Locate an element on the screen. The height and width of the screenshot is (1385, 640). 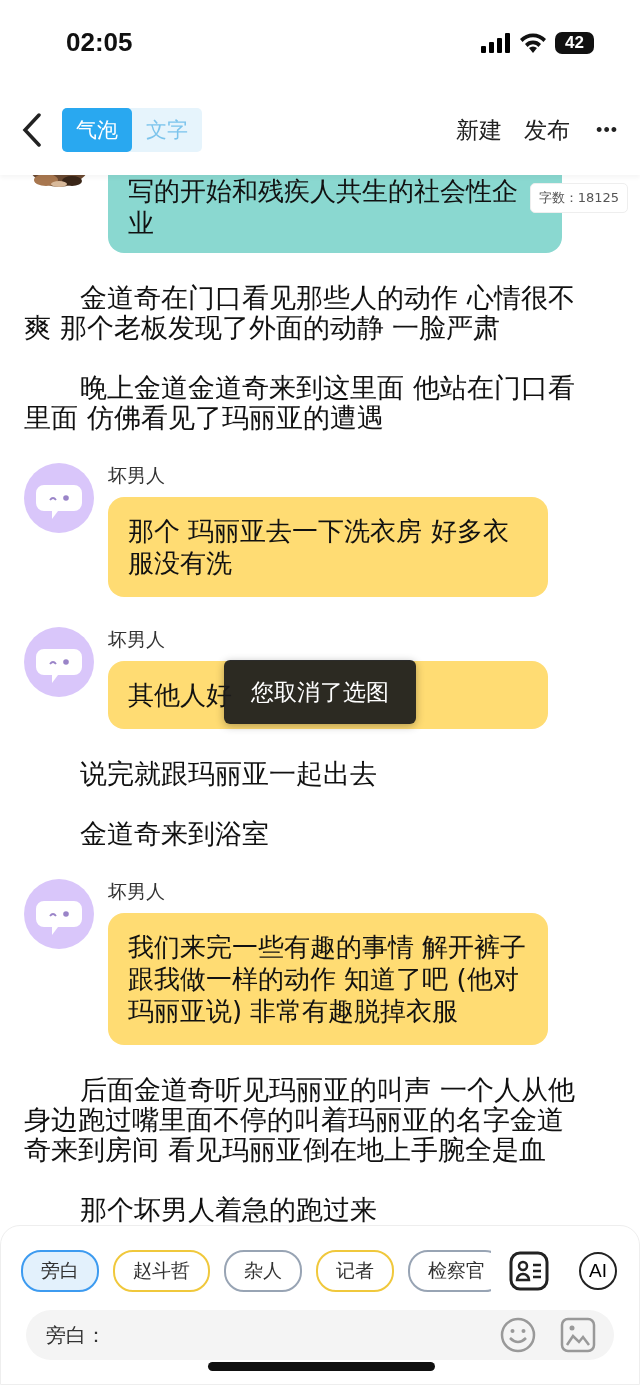
wifi-icon is located at coordinates (533, 42).